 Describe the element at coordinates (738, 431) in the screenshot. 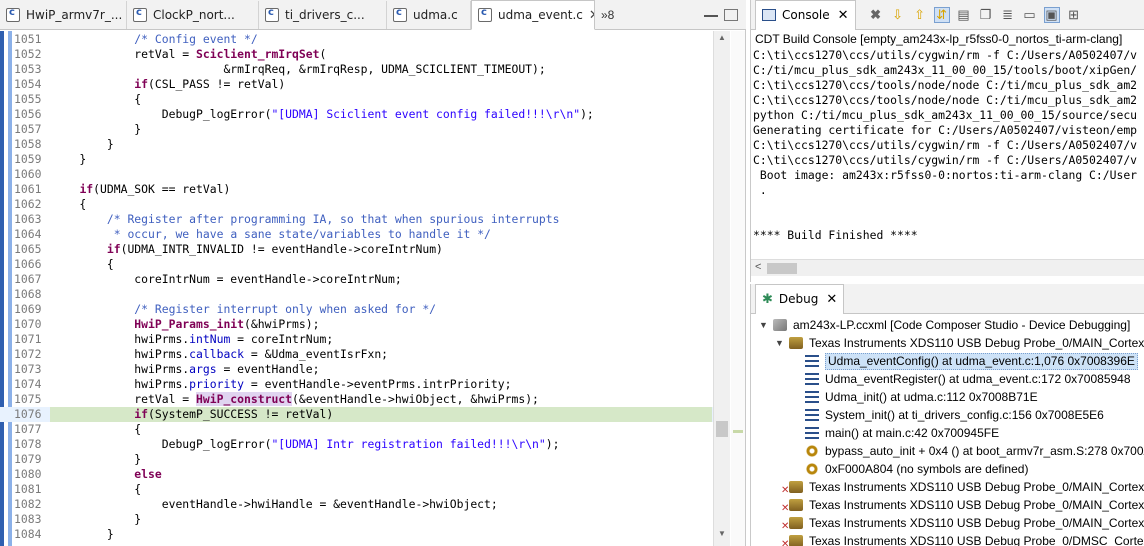

I see `current-line-marker` at that location.